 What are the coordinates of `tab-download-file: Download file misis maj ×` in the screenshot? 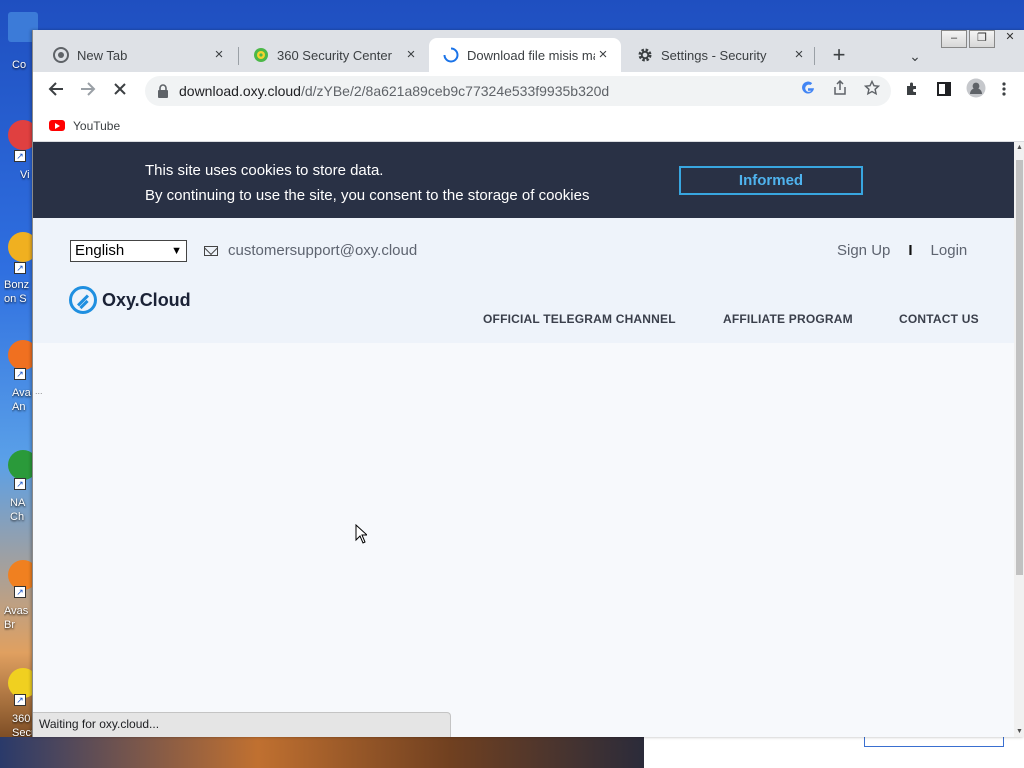 It's located at (525, 55).